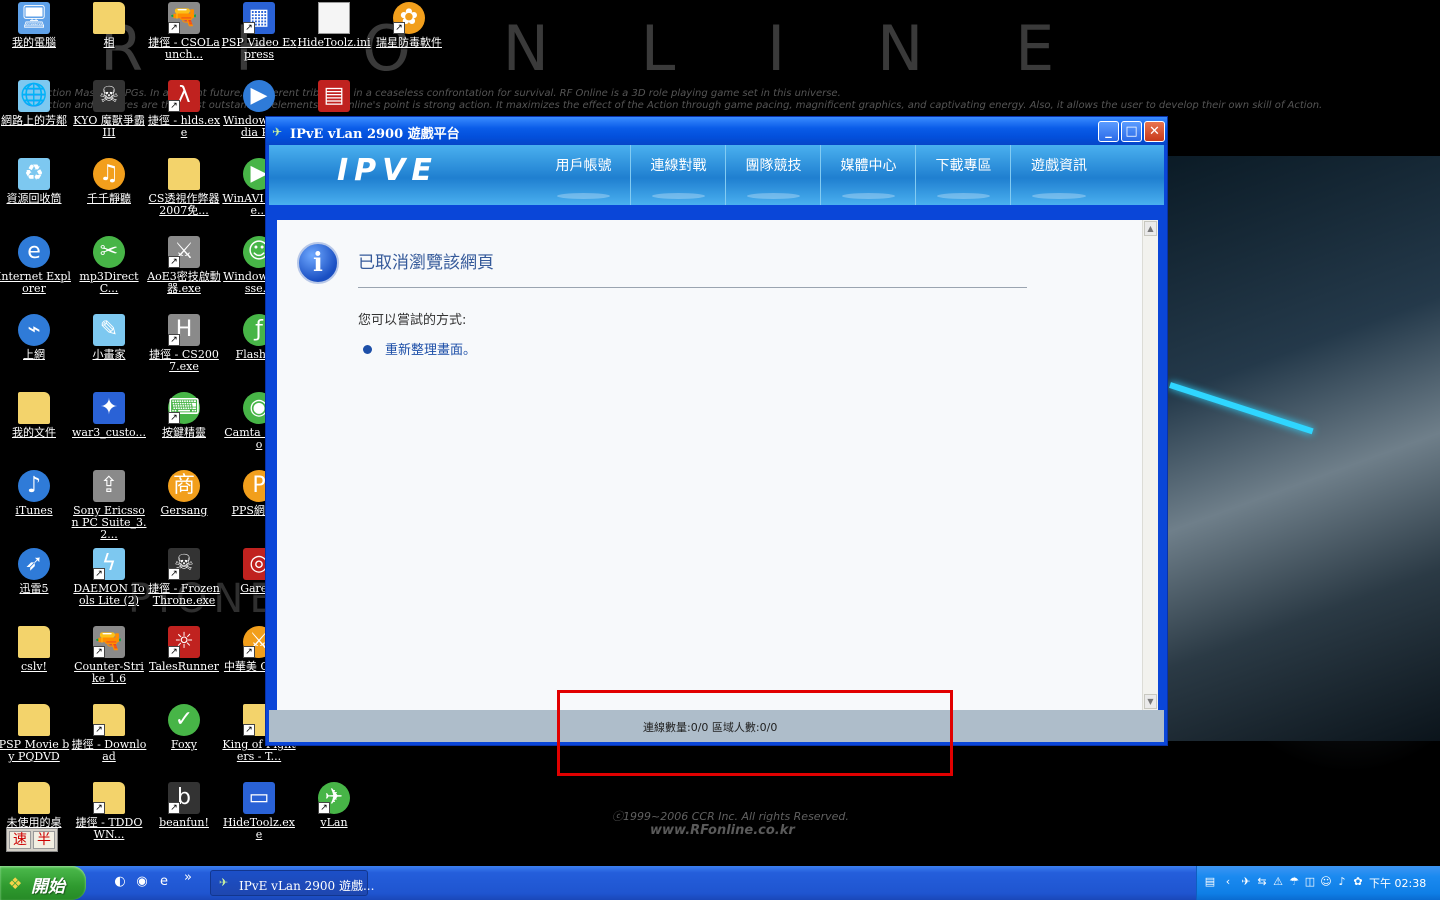  I want to click on desktop-icon: 商 Gersang, so click(184, 493).